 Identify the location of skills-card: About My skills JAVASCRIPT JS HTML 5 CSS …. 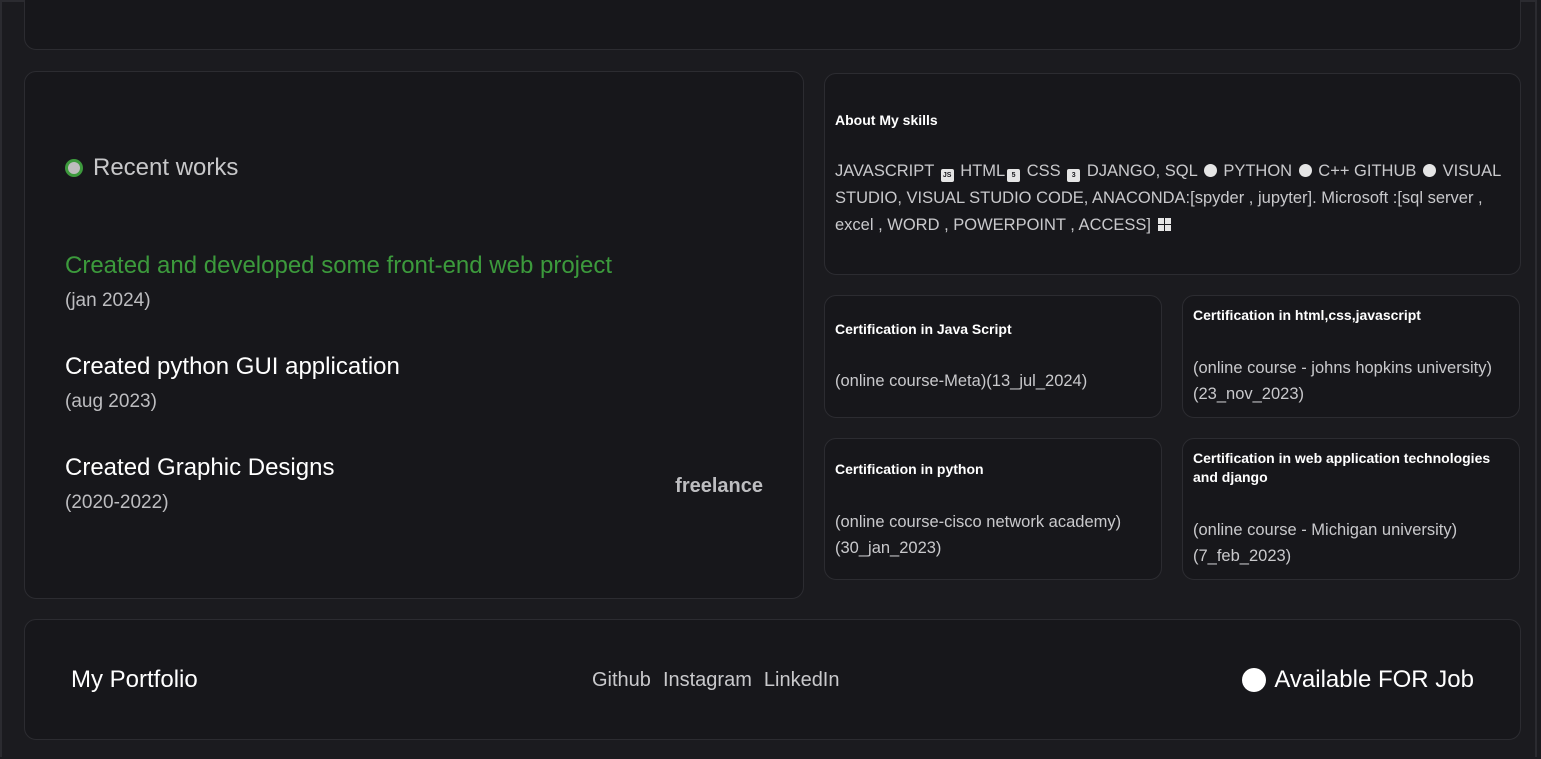
(1172, 174).